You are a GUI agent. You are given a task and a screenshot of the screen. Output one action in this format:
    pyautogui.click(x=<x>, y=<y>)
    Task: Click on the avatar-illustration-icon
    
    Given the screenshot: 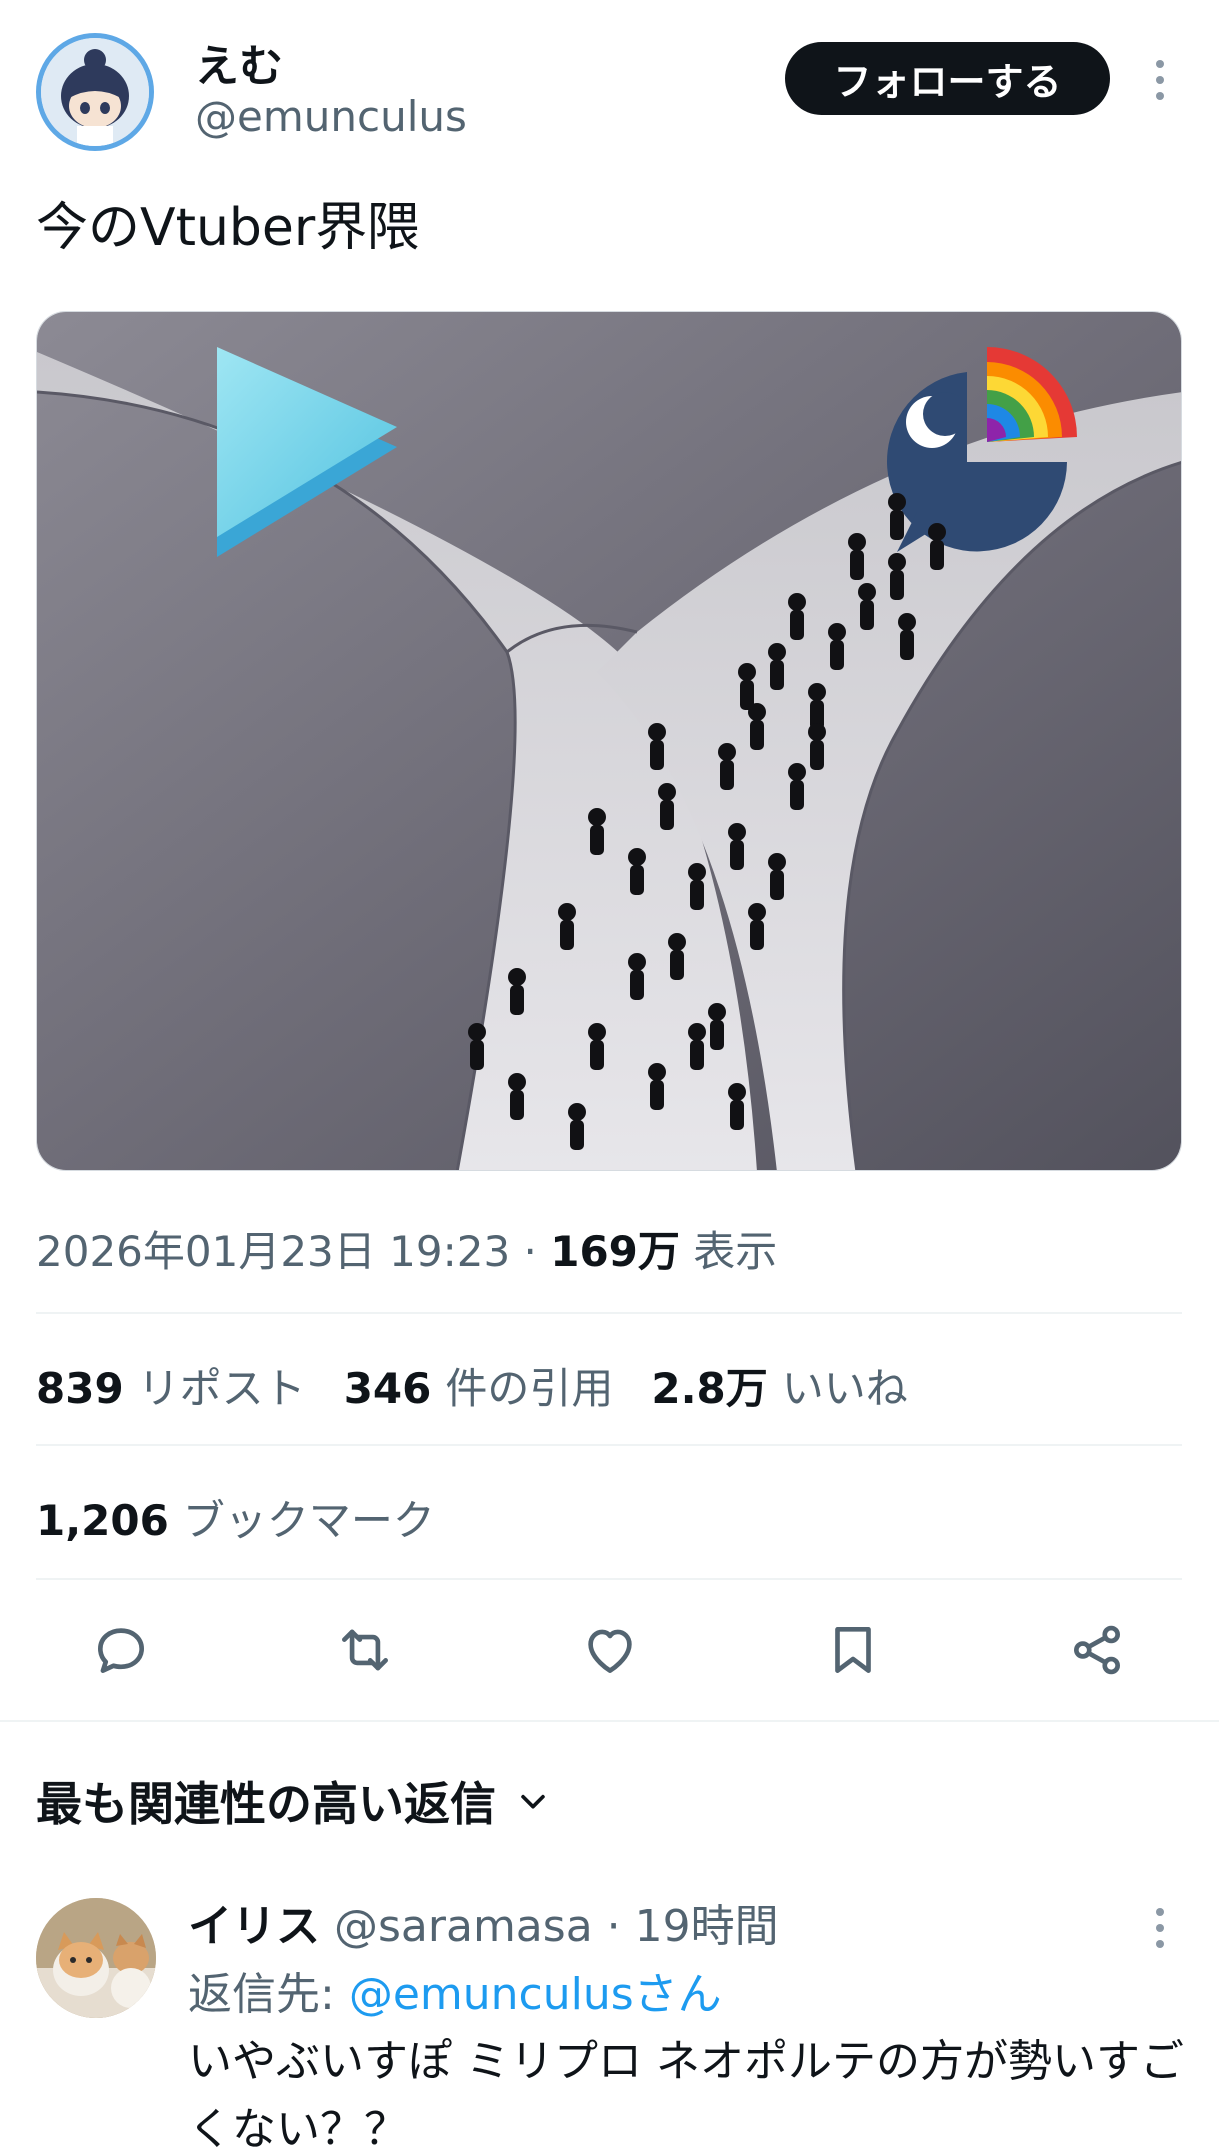 What is the action you would take?
    pyautogui.click(x=95, y=92)
    